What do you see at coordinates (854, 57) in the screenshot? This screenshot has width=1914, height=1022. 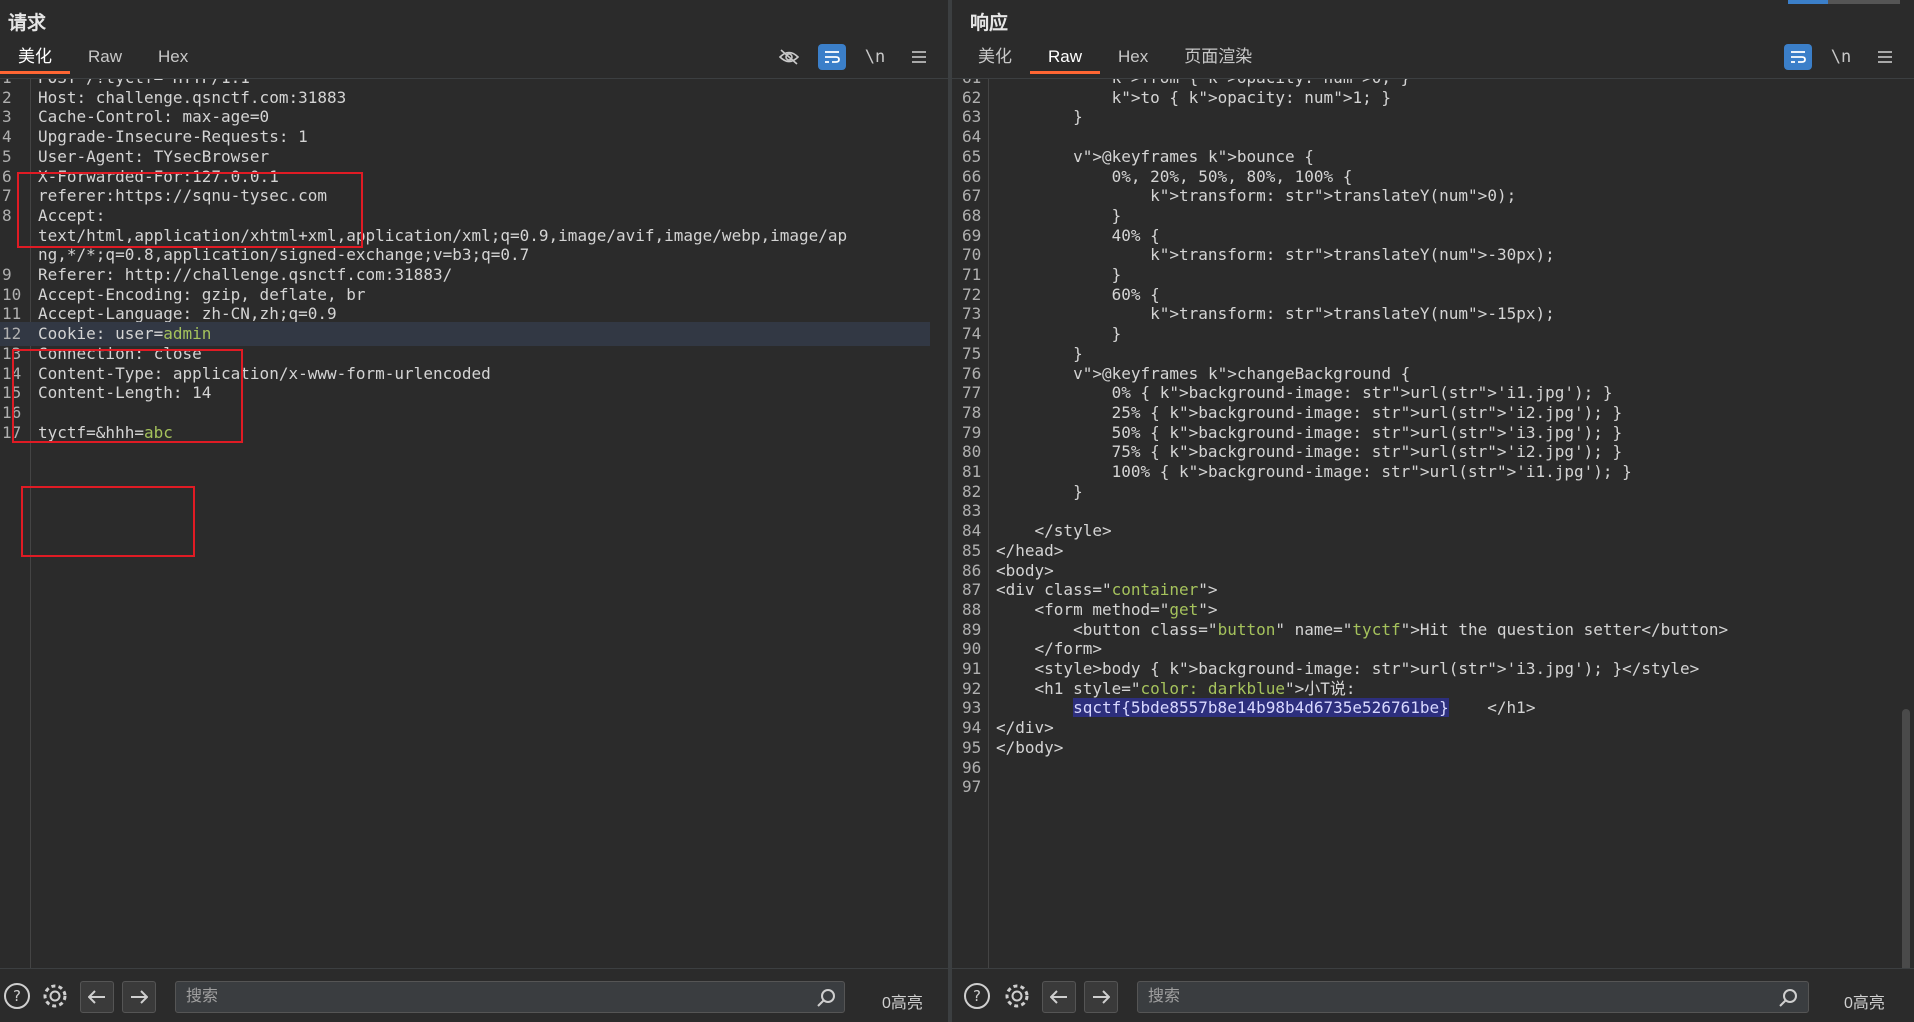 I see `request-toolbar: \n` at bounding box center [854, 57].